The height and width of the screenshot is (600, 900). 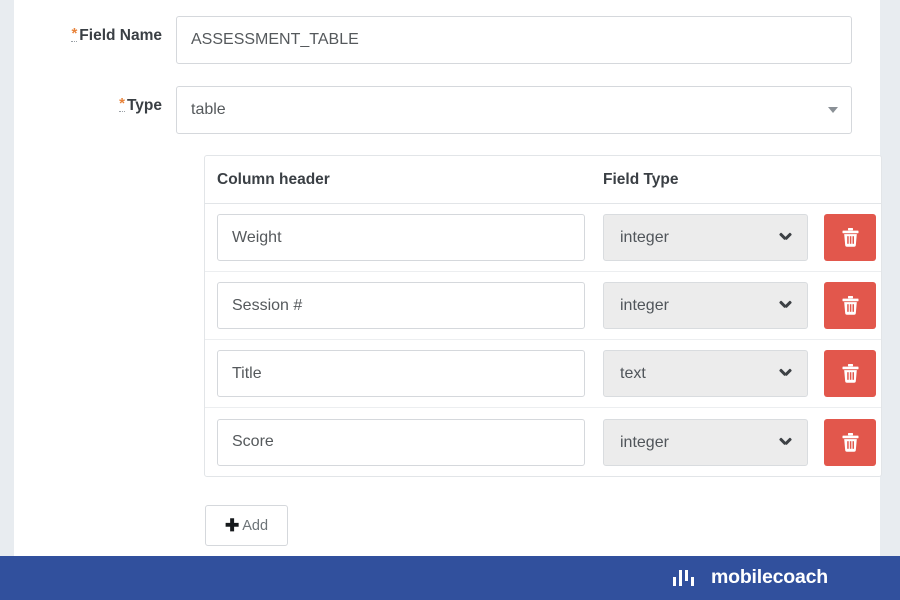 I want to click on brand: mobilecoach, so click(x=750, y=577).